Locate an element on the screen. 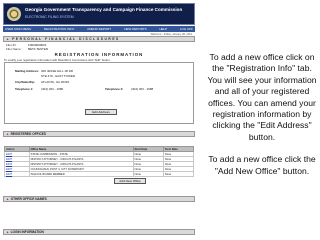 This screenshot has width=320, height=240. nav-view-reports: VIEW REPORTS is located at coordinates (135, 29).